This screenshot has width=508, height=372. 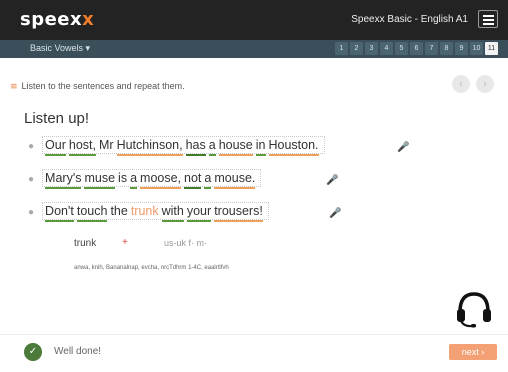 What do you see at coordinates (238, 213) in the screenshot?
I see `word: trousers!` at bounding box center [238, 213].